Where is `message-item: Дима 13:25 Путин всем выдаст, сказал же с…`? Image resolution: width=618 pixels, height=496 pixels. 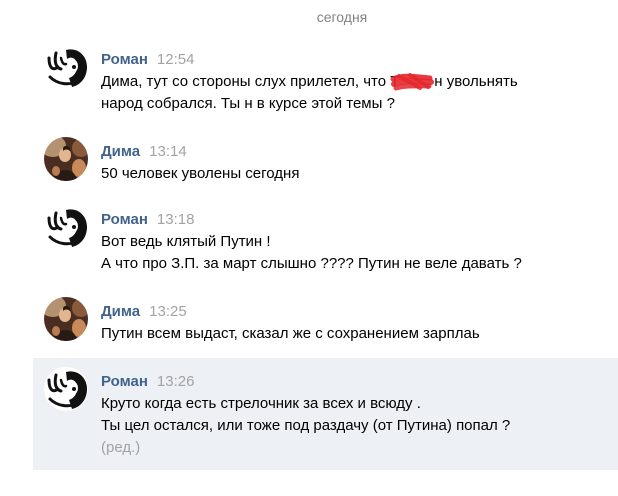 message-item: Дима 13:25 Путин всем выдаст, сказал же с… is located at coordinates (309, 332).